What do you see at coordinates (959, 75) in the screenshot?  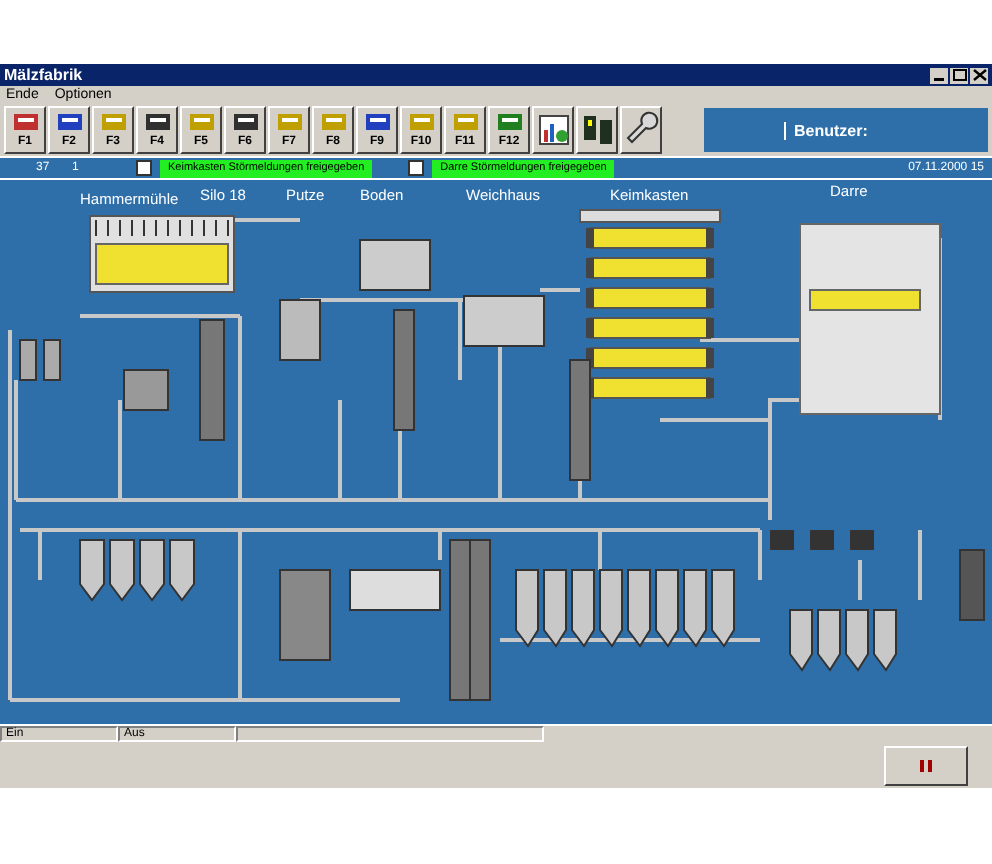 I see `maximize-icon` at bounding box center [959, 75].